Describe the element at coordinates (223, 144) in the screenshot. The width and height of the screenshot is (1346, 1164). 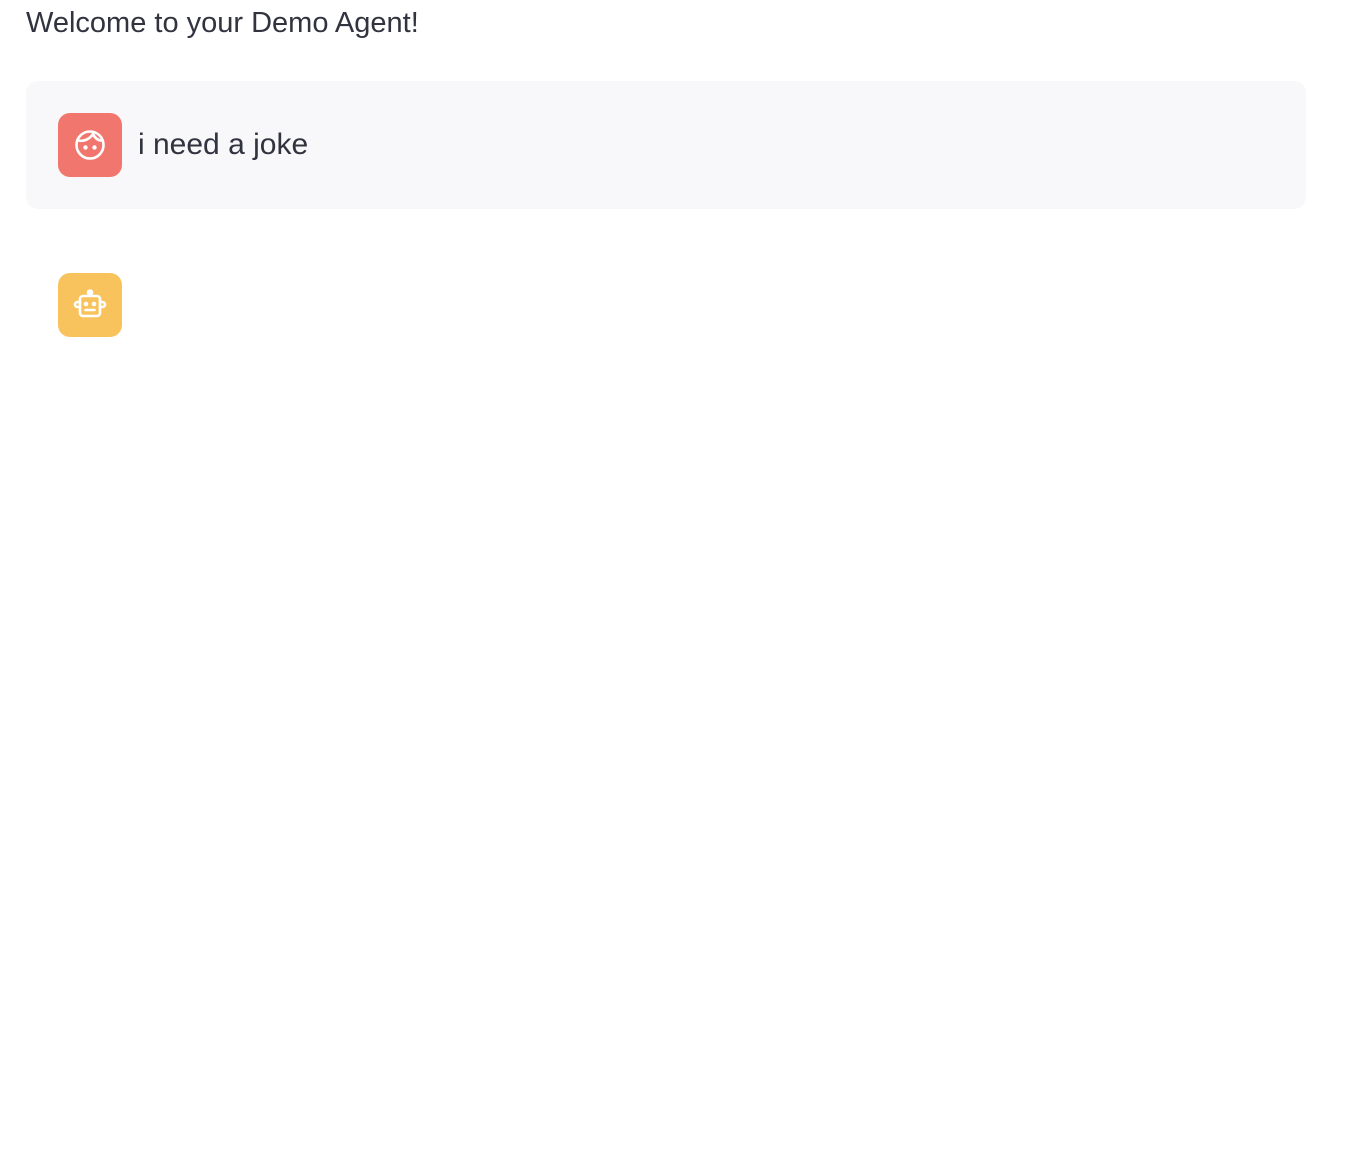
I see `user-message-text: i need a joke` at that location.